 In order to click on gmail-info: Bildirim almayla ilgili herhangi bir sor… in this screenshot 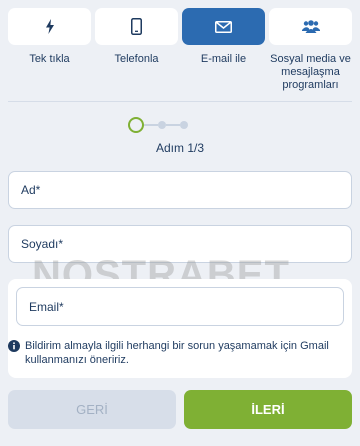, I will do `click(173, 353)`.